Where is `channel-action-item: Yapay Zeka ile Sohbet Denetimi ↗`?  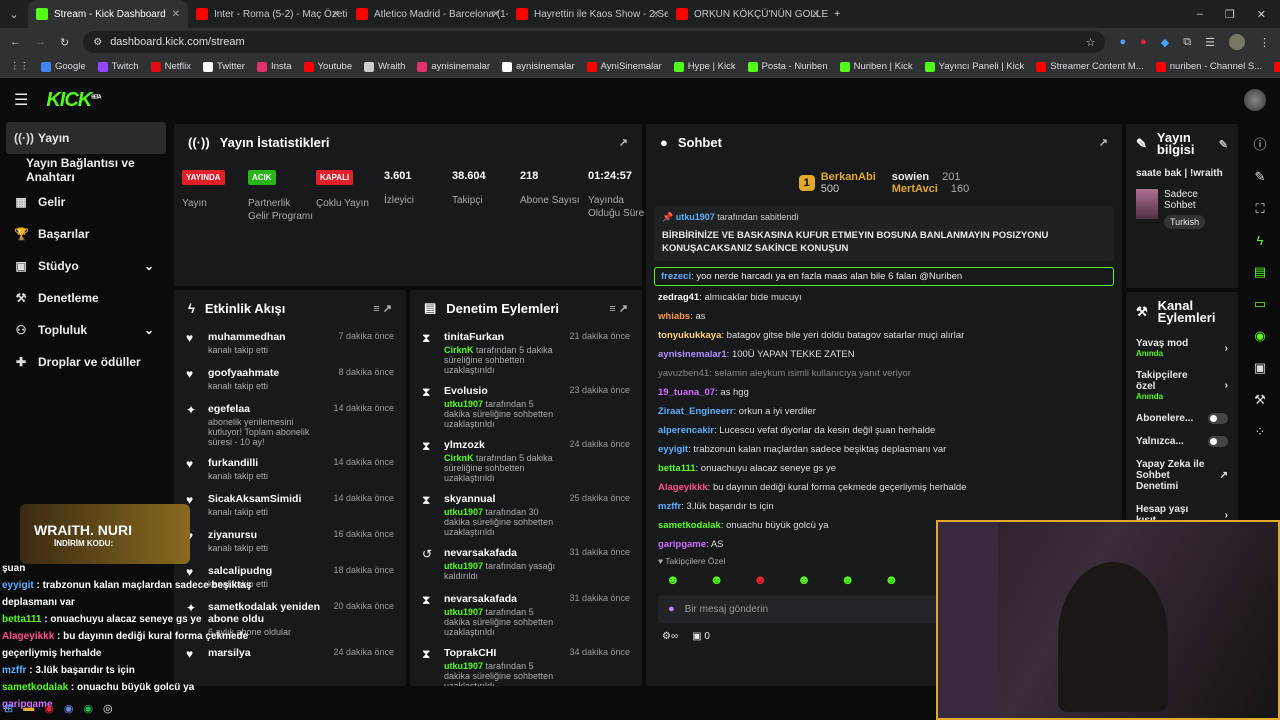 channel-action-item: Yapay Zeka ile Sohbet Denetimi ↗ is located at coordinates (1182, 475).